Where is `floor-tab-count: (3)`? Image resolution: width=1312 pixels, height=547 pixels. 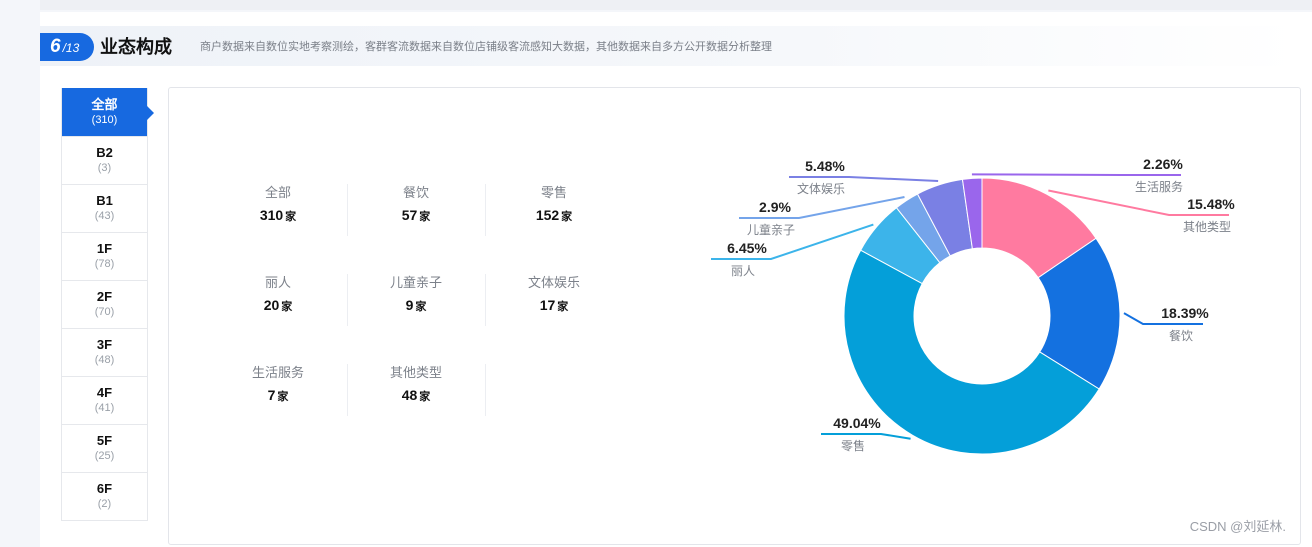
floor-tab-count: (3) is located at coordinates (104, 168).